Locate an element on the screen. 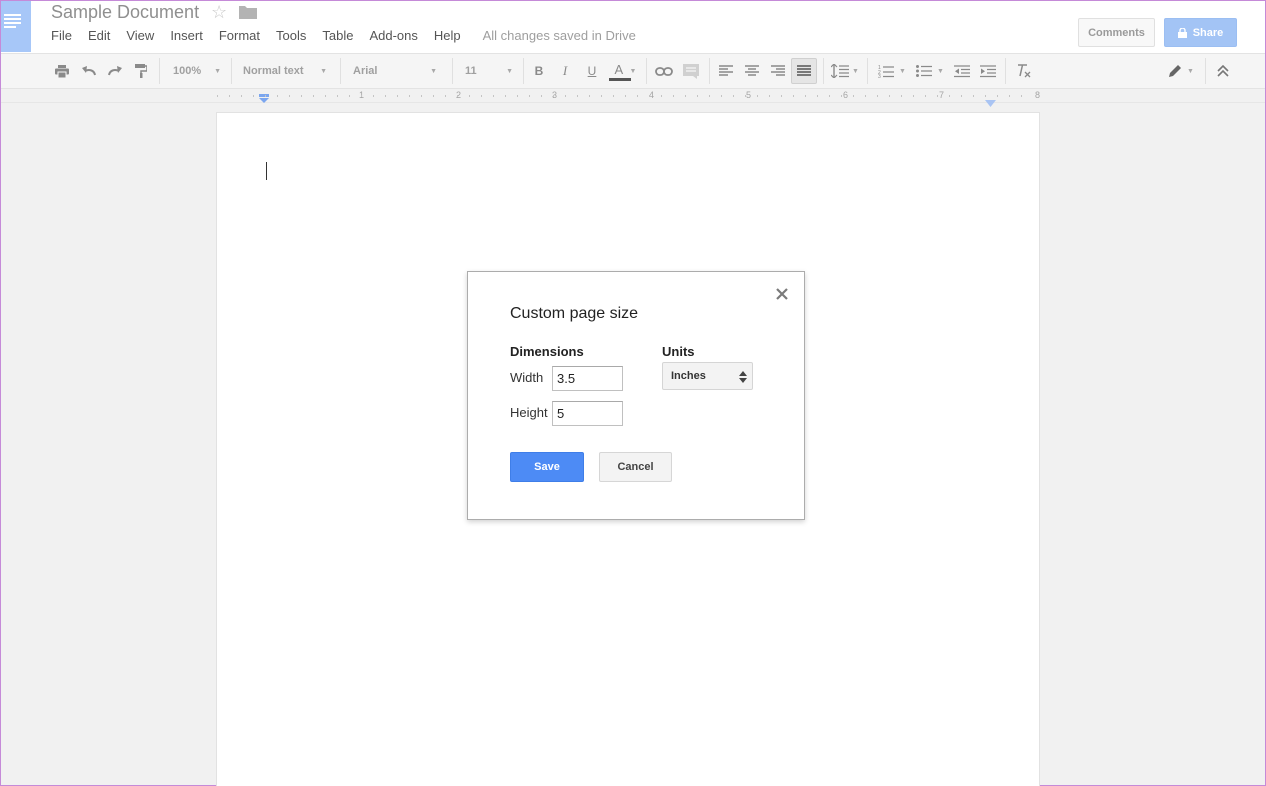 This screenshot has height=786, width=1266. print-icon is located at coordinates (62, 71).